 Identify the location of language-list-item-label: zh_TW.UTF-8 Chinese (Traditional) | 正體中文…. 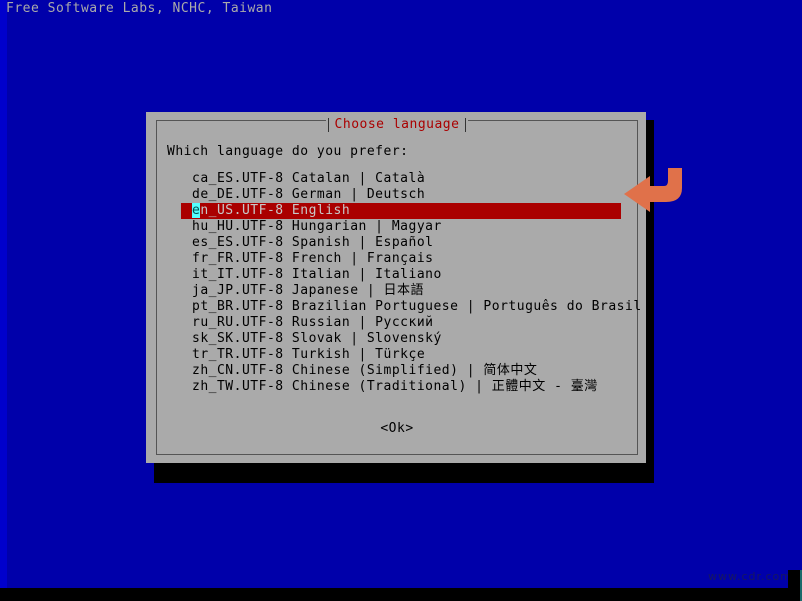
(395, 386).